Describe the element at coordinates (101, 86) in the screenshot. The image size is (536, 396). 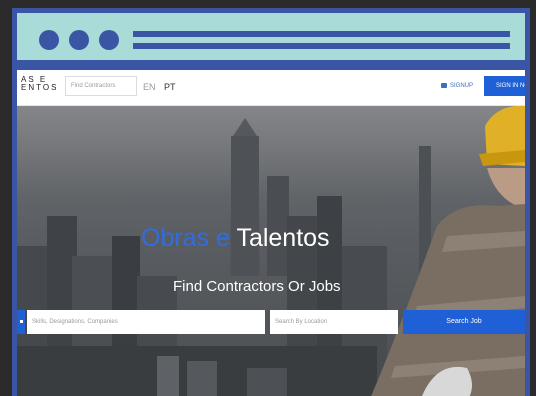
I see `contractor-search-input: Find Contractors` at that location.